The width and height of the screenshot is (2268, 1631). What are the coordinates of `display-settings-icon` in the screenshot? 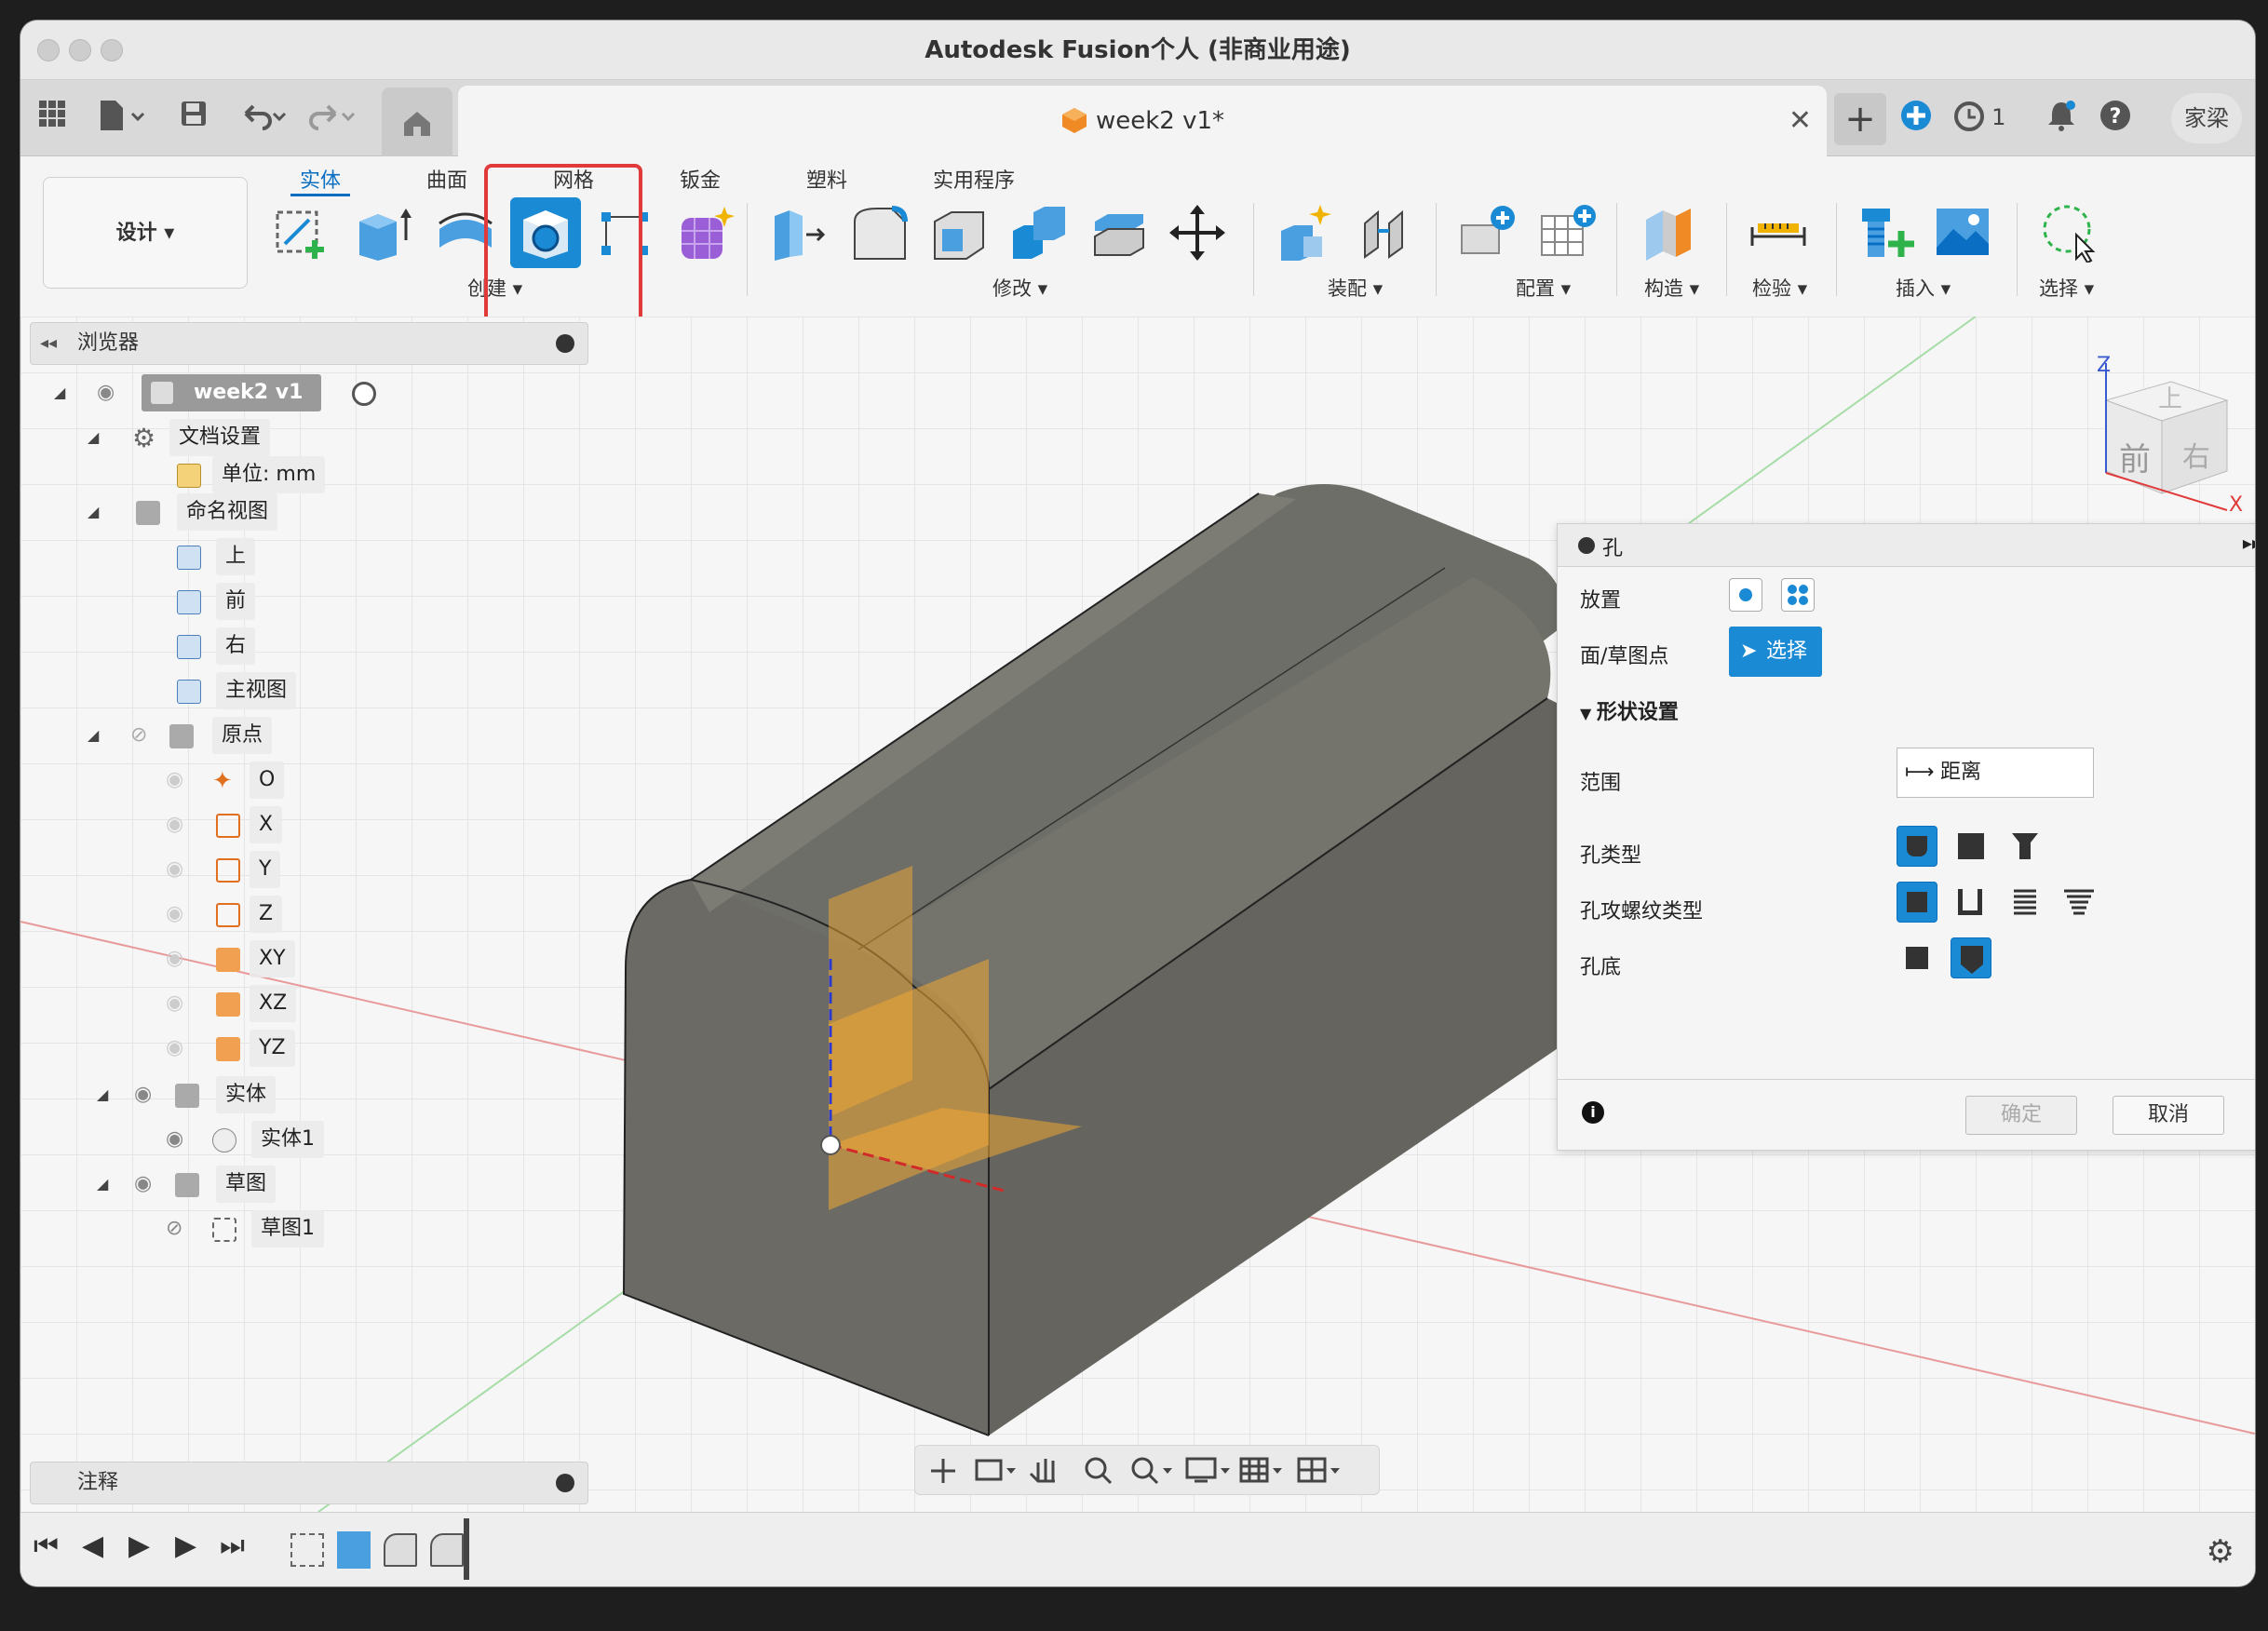 It's located at (1209, 1471).